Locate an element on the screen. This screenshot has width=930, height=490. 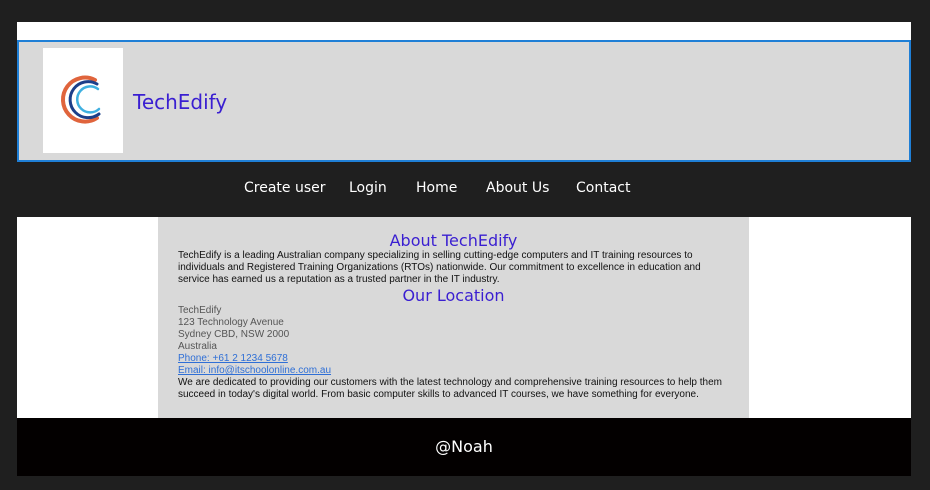
address-line: Sydney CBD, NSW 2000 is located at coordinates (234, 334).